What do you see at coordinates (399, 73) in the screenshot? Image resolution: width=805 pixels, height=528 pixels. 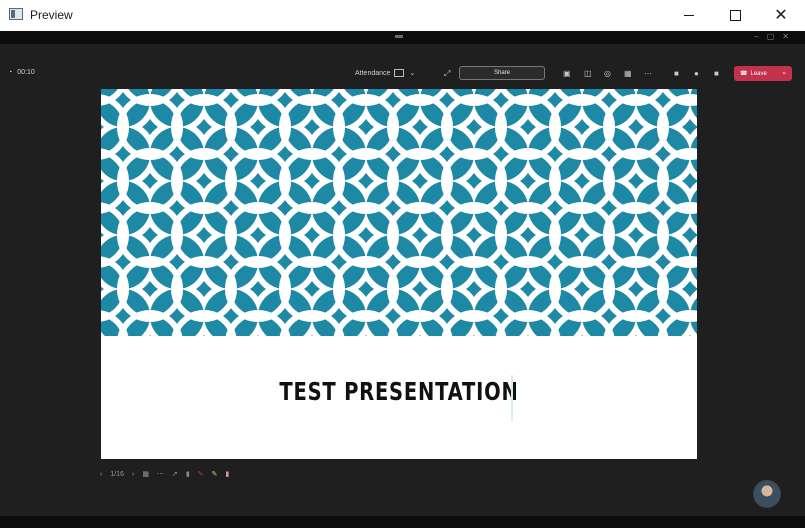 I see `screen-icon` at bounding box center [399, 73].